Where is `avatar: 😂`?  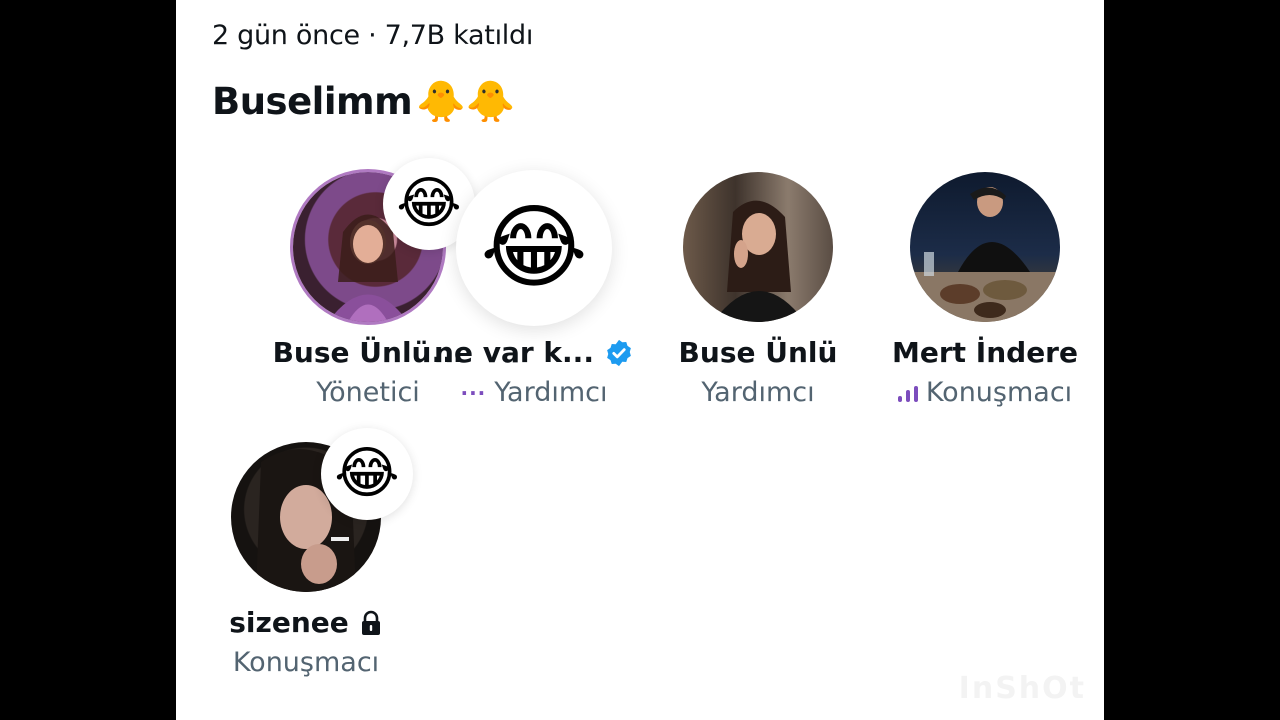 avatar: 😂 is located at coordinates (534, 248).